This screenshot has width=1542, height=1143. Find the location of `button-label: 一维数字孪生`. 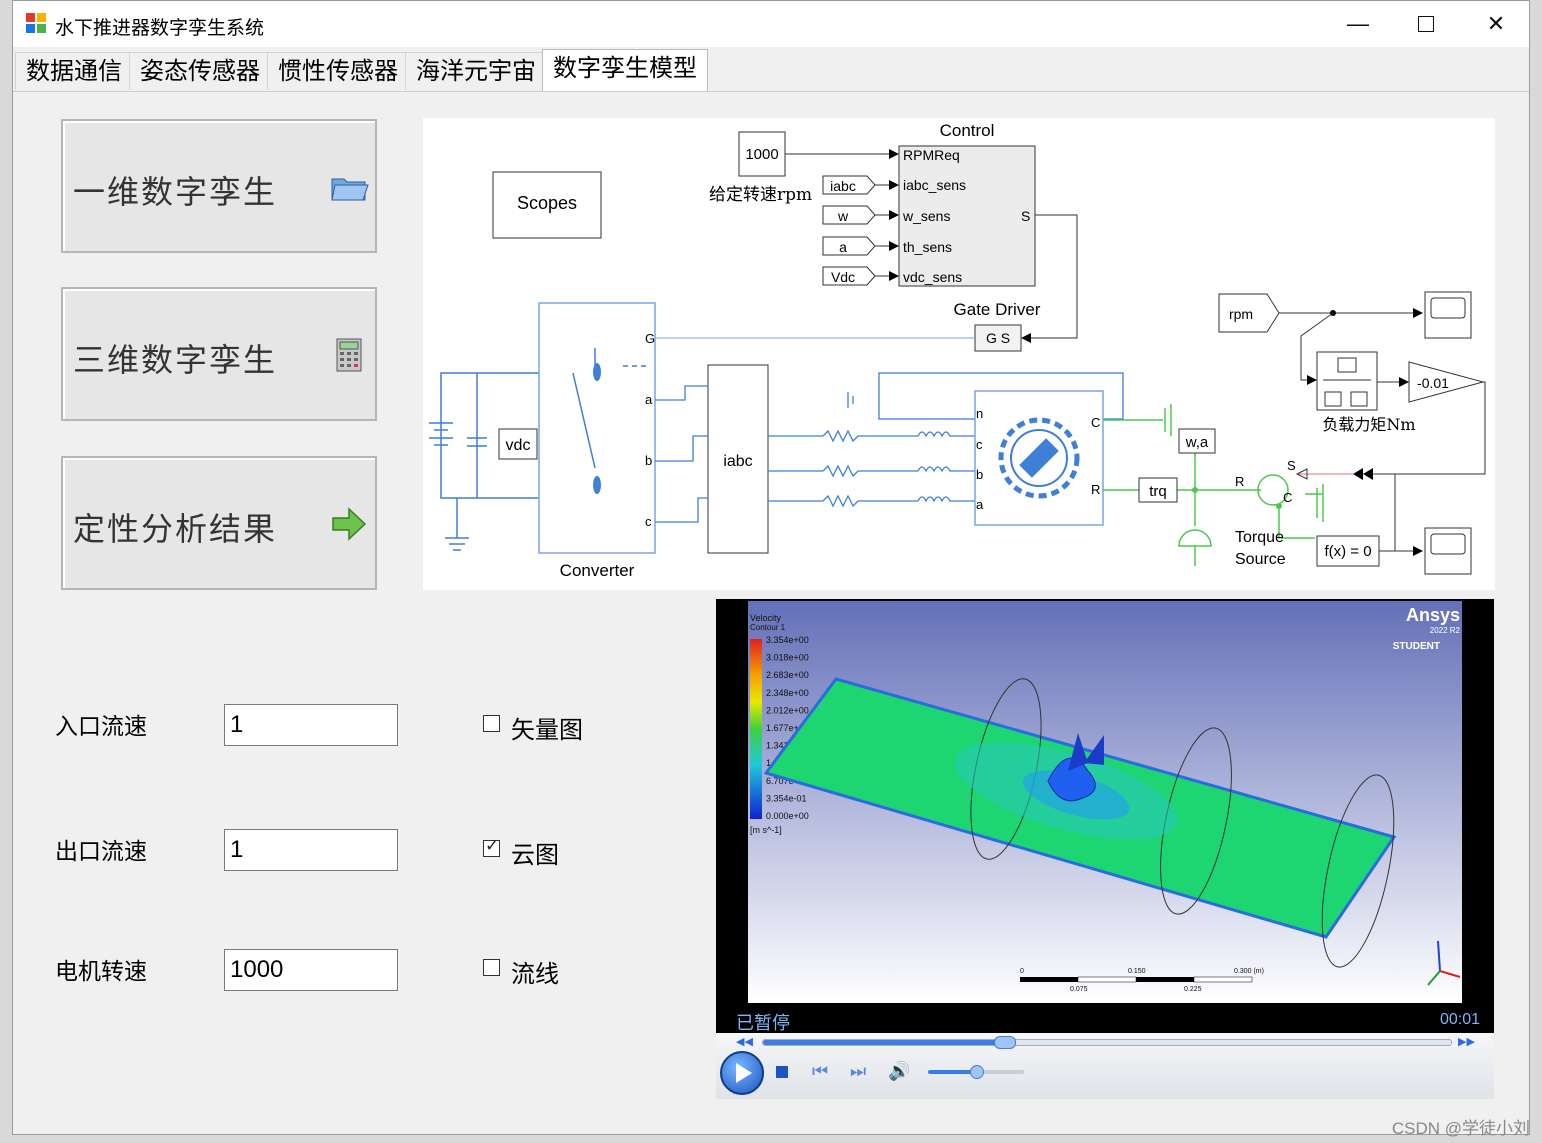

button-label: 一维数字孪生 is located at coordinates (175, 192).